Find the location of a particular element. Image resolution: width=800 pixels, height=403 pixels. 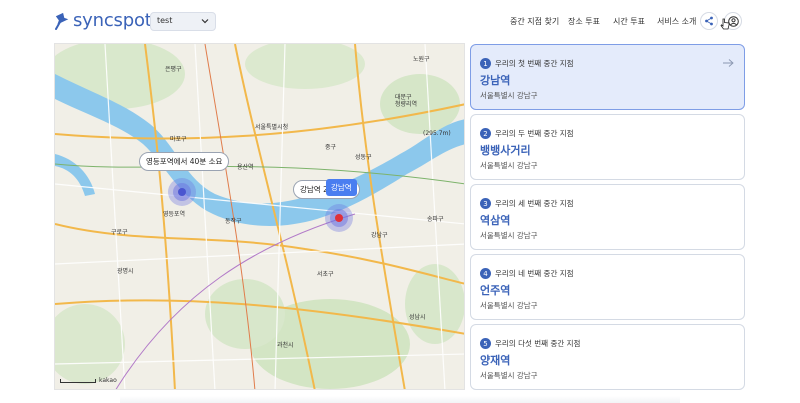

nav-time-vote: 시간 투표 is located at coordinates (629, 21).